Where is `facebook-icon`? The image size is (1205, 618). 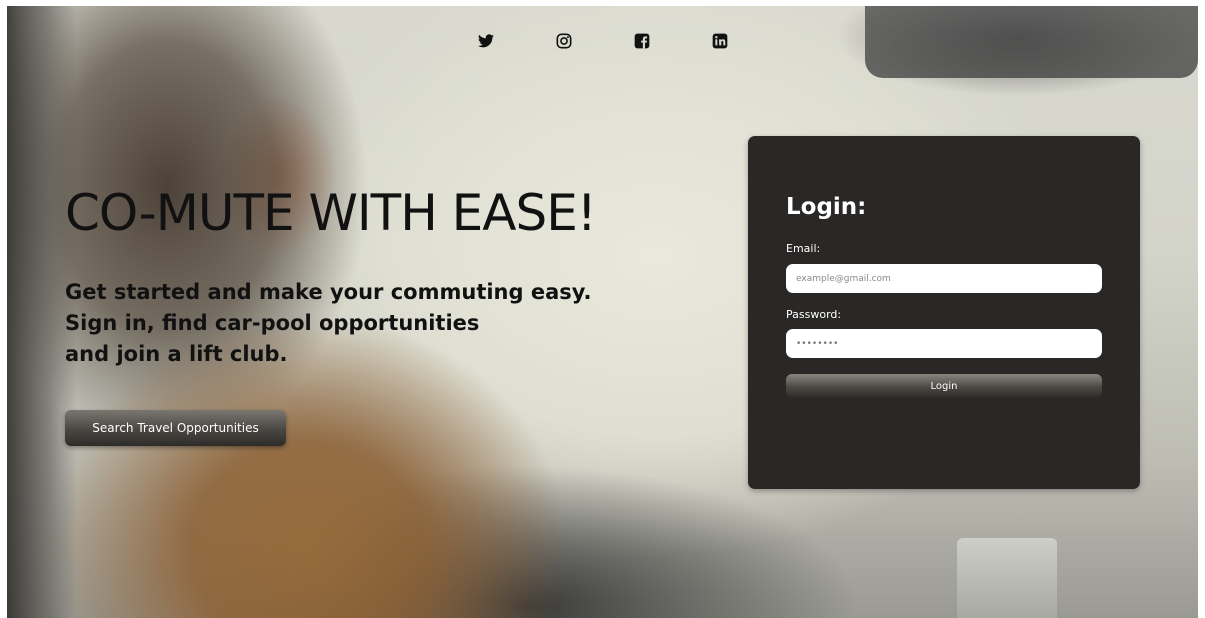
facebook-icon is located at coordinates (642, 41).